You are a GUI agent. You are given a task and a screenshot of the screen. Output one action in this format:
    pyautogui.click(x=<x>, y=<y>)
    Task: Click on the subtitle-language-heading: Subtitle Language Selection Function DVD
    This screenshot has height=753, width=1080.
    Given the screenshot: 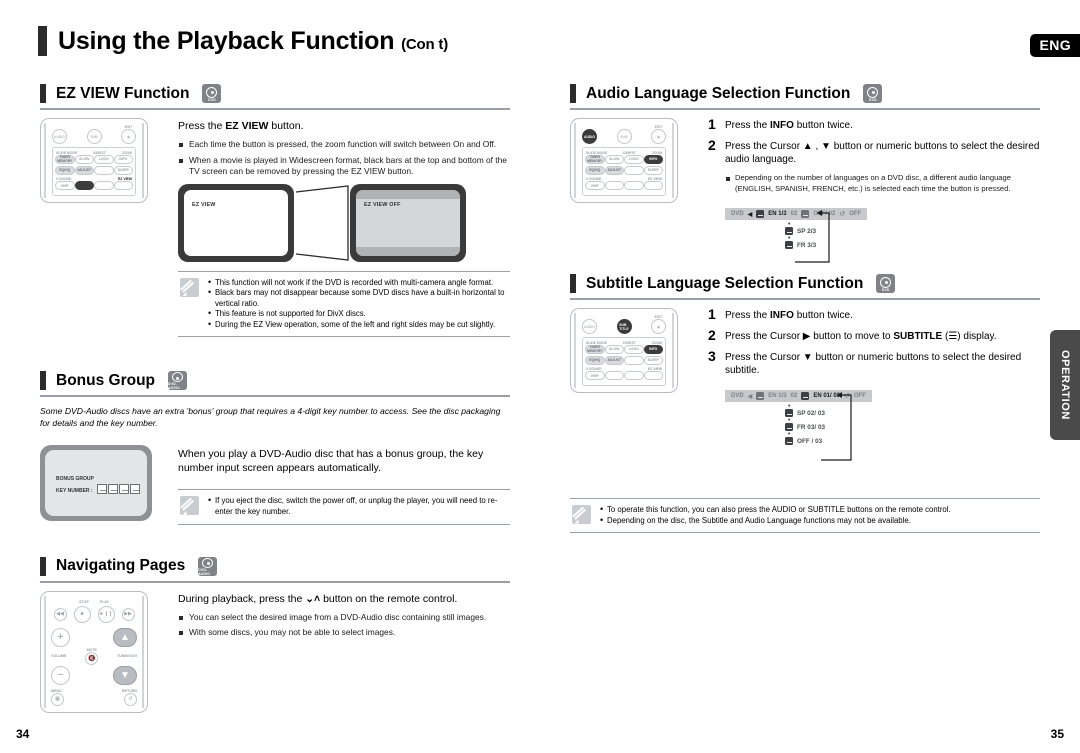 What is the action you would take?
    pyautogui.click(x=805, y=286)
    